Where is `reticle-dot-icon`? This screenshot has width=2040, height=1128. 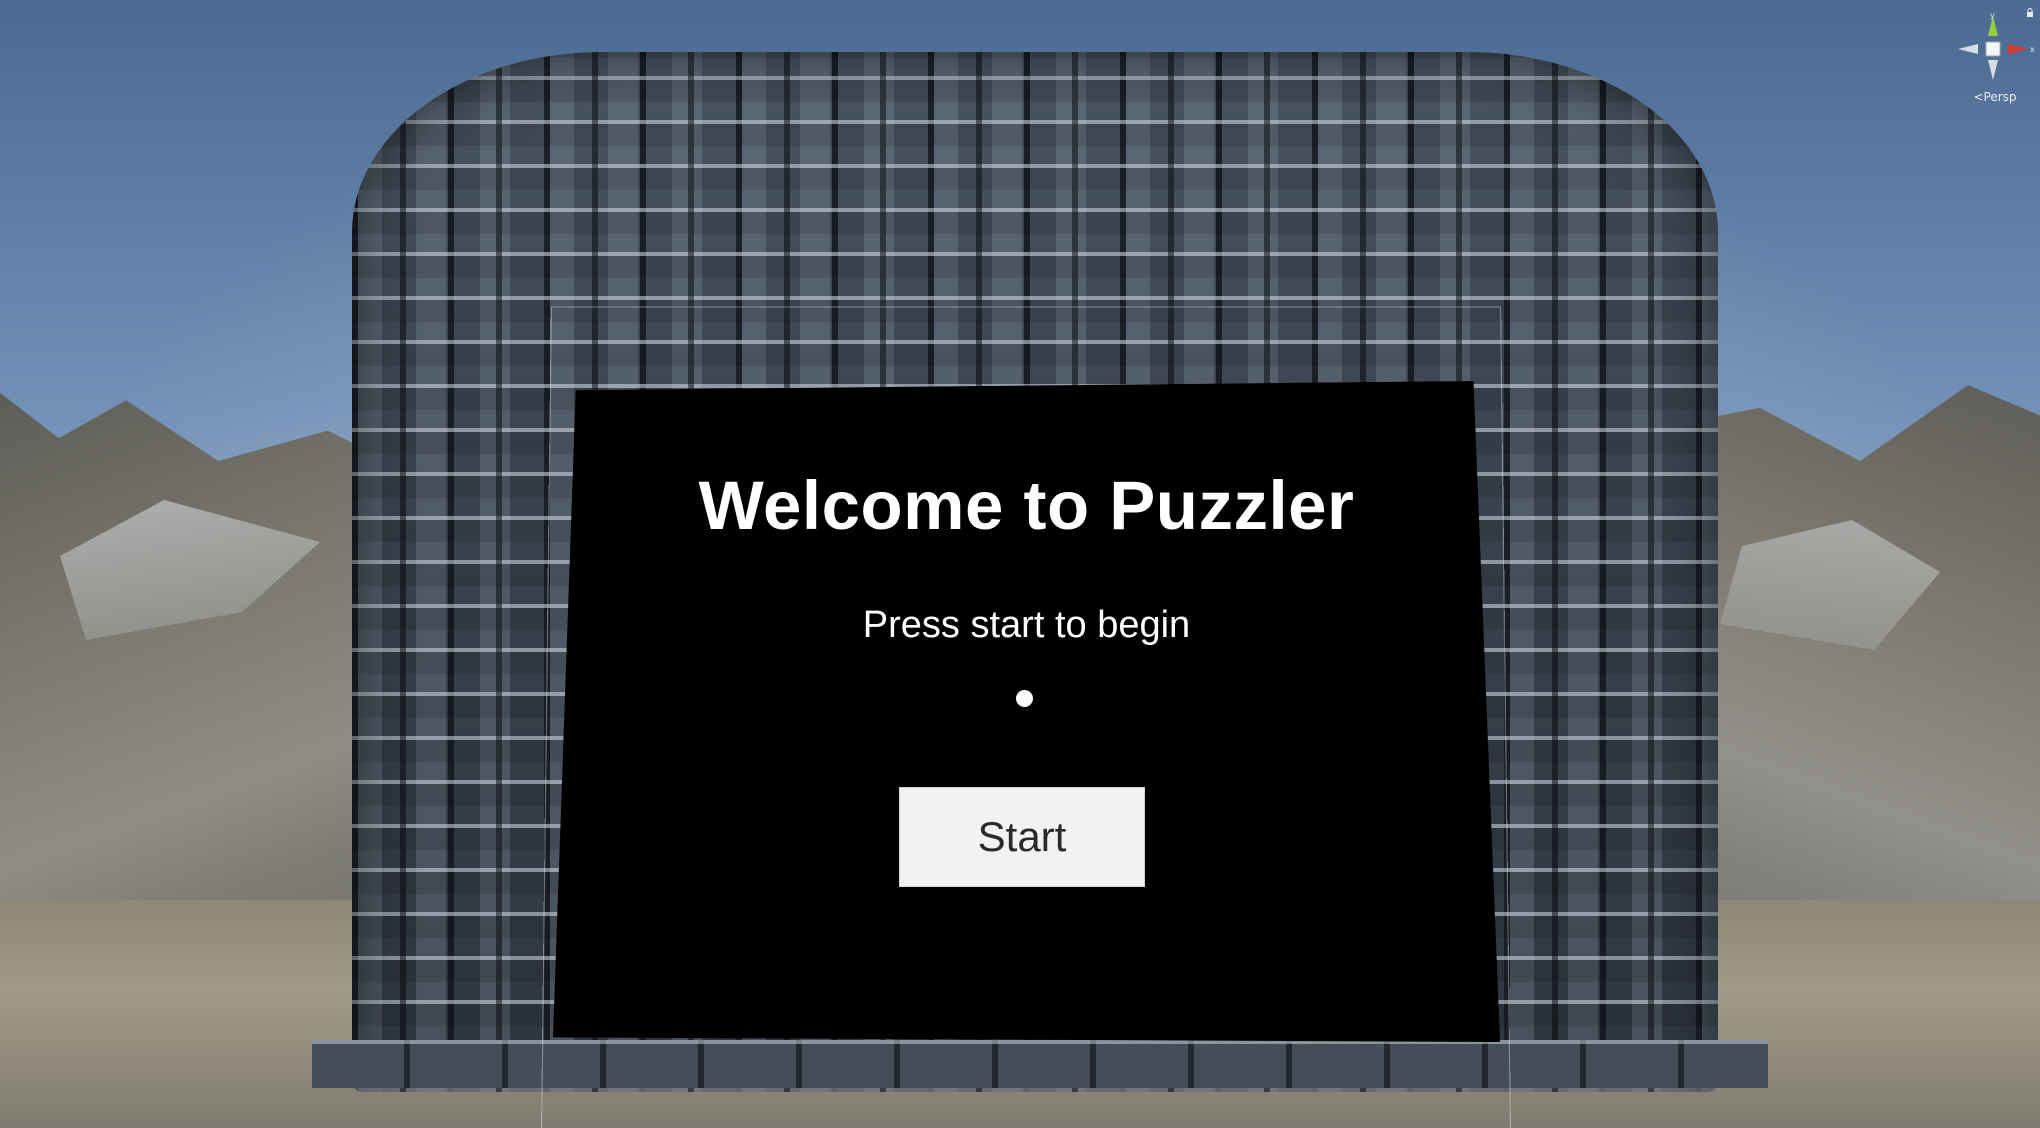
reticle-dot-icon is located at coordinates (1024, 698).